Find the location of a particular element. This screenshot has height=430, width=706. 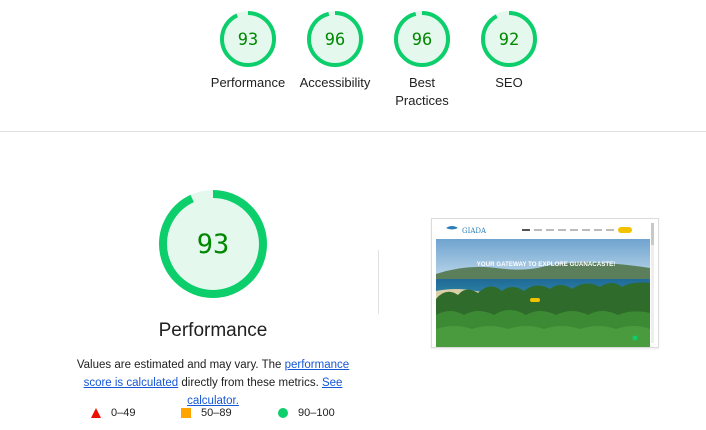

gauge-label: Accessibility is located at coordinates (335, 82).